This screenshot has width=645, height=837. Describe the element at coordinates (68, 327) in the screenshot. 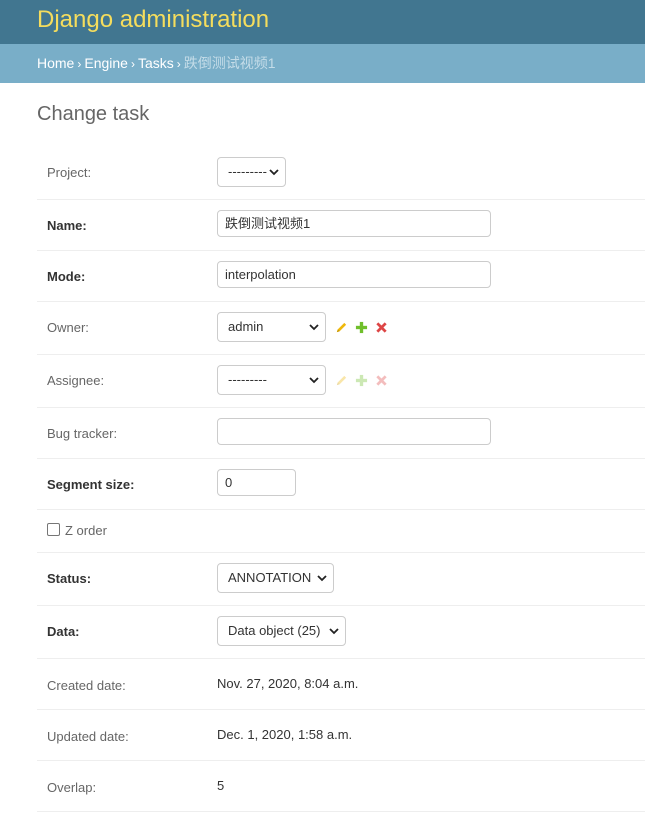

I see `owner-label: Owner:` at that location.